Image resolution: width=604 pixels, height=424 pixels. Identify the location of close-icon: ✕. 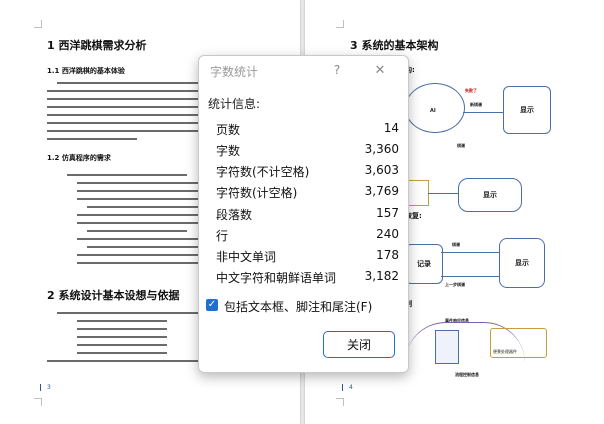
(380, 70).